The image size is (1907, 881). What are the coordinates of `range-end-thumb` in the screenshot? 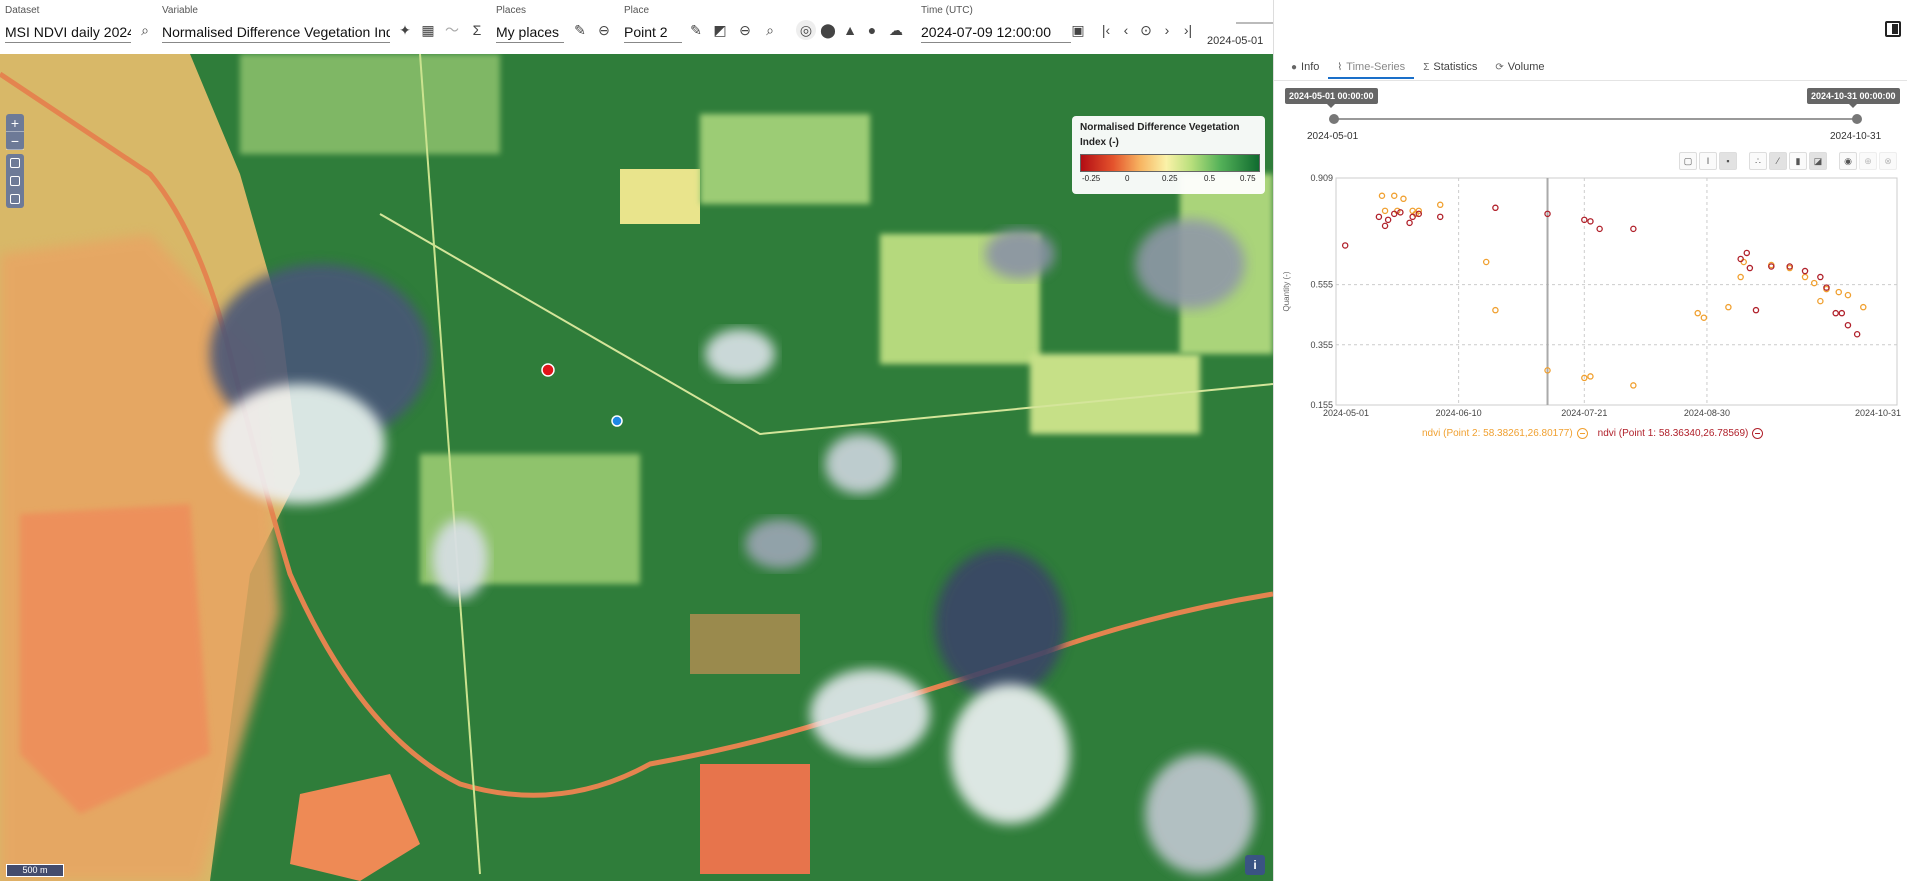 It's located at (1857, 119).